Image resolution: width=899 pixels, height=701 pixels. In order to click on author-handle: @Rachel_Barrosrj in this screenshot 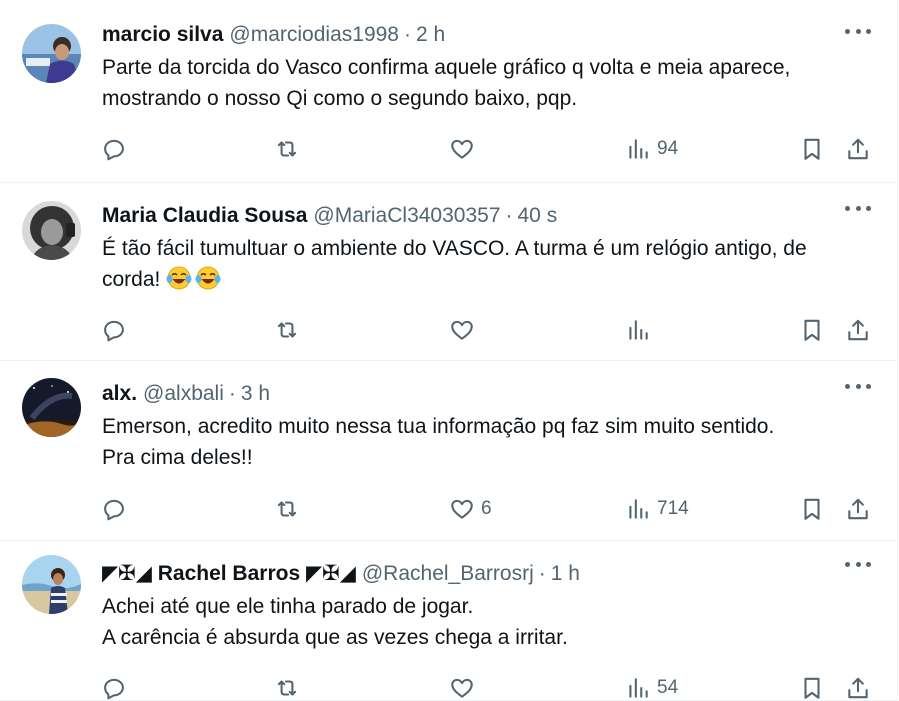, I will do `click(448, 574)`.